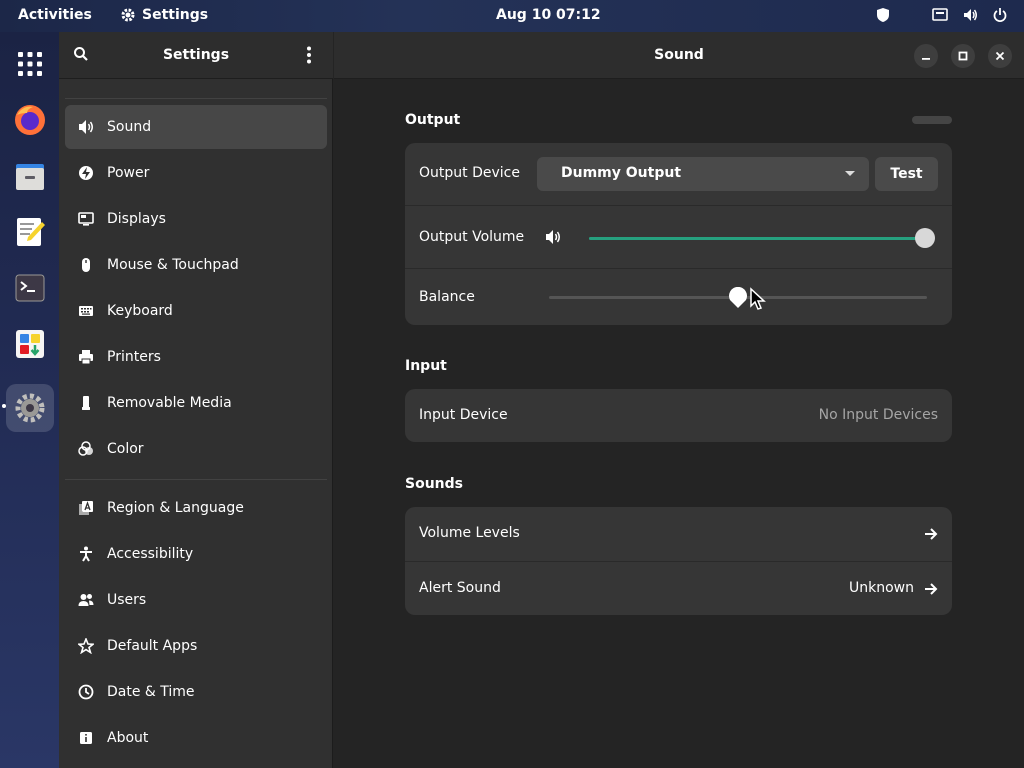 The image size is (1024, 768). Describe the element at coordinates (196, 219) in the screenshot. I see `sidebar-item-displays: Displays` at that location.